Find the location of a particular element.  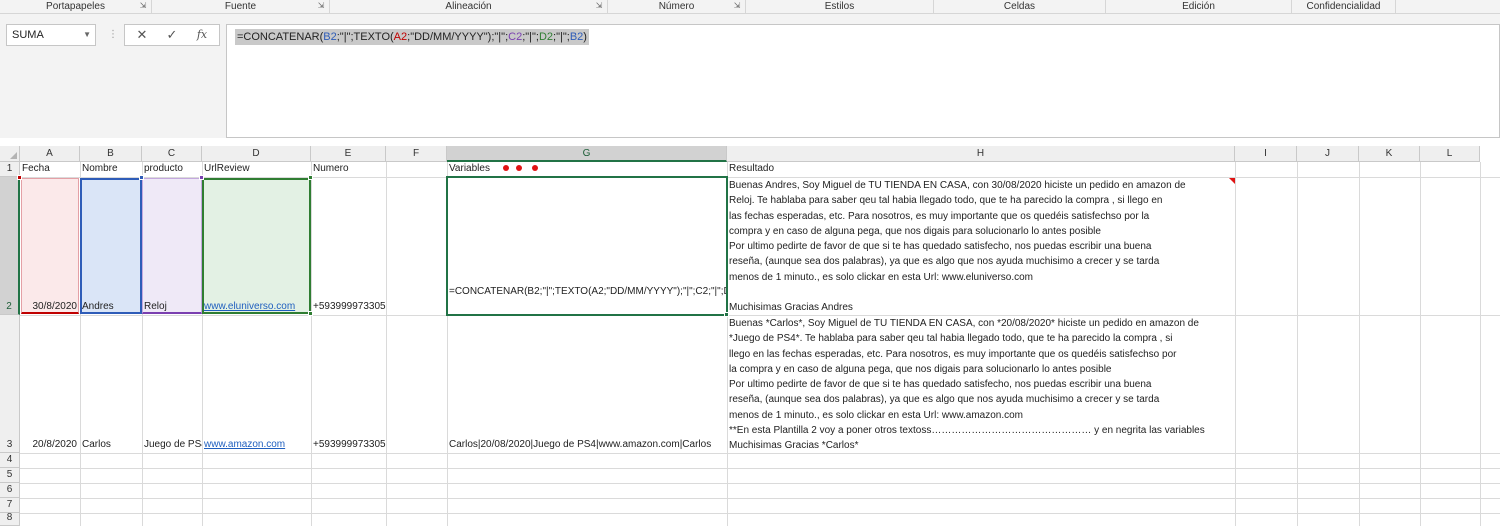

ribbon-group-alignment: Alineación ⇲ is located at coordinates (469, 7).